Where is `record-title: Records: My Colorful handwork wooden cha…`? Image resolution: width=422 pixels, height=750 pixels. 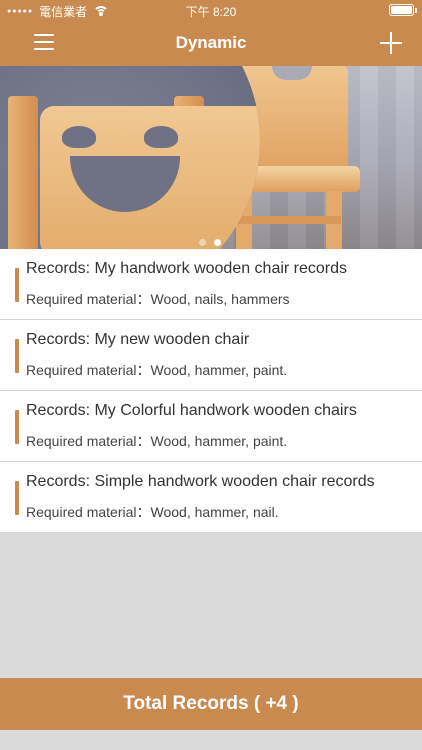
record-title: Records: My Colorful handwork wooden cha… is located at coordinates (191, 410).